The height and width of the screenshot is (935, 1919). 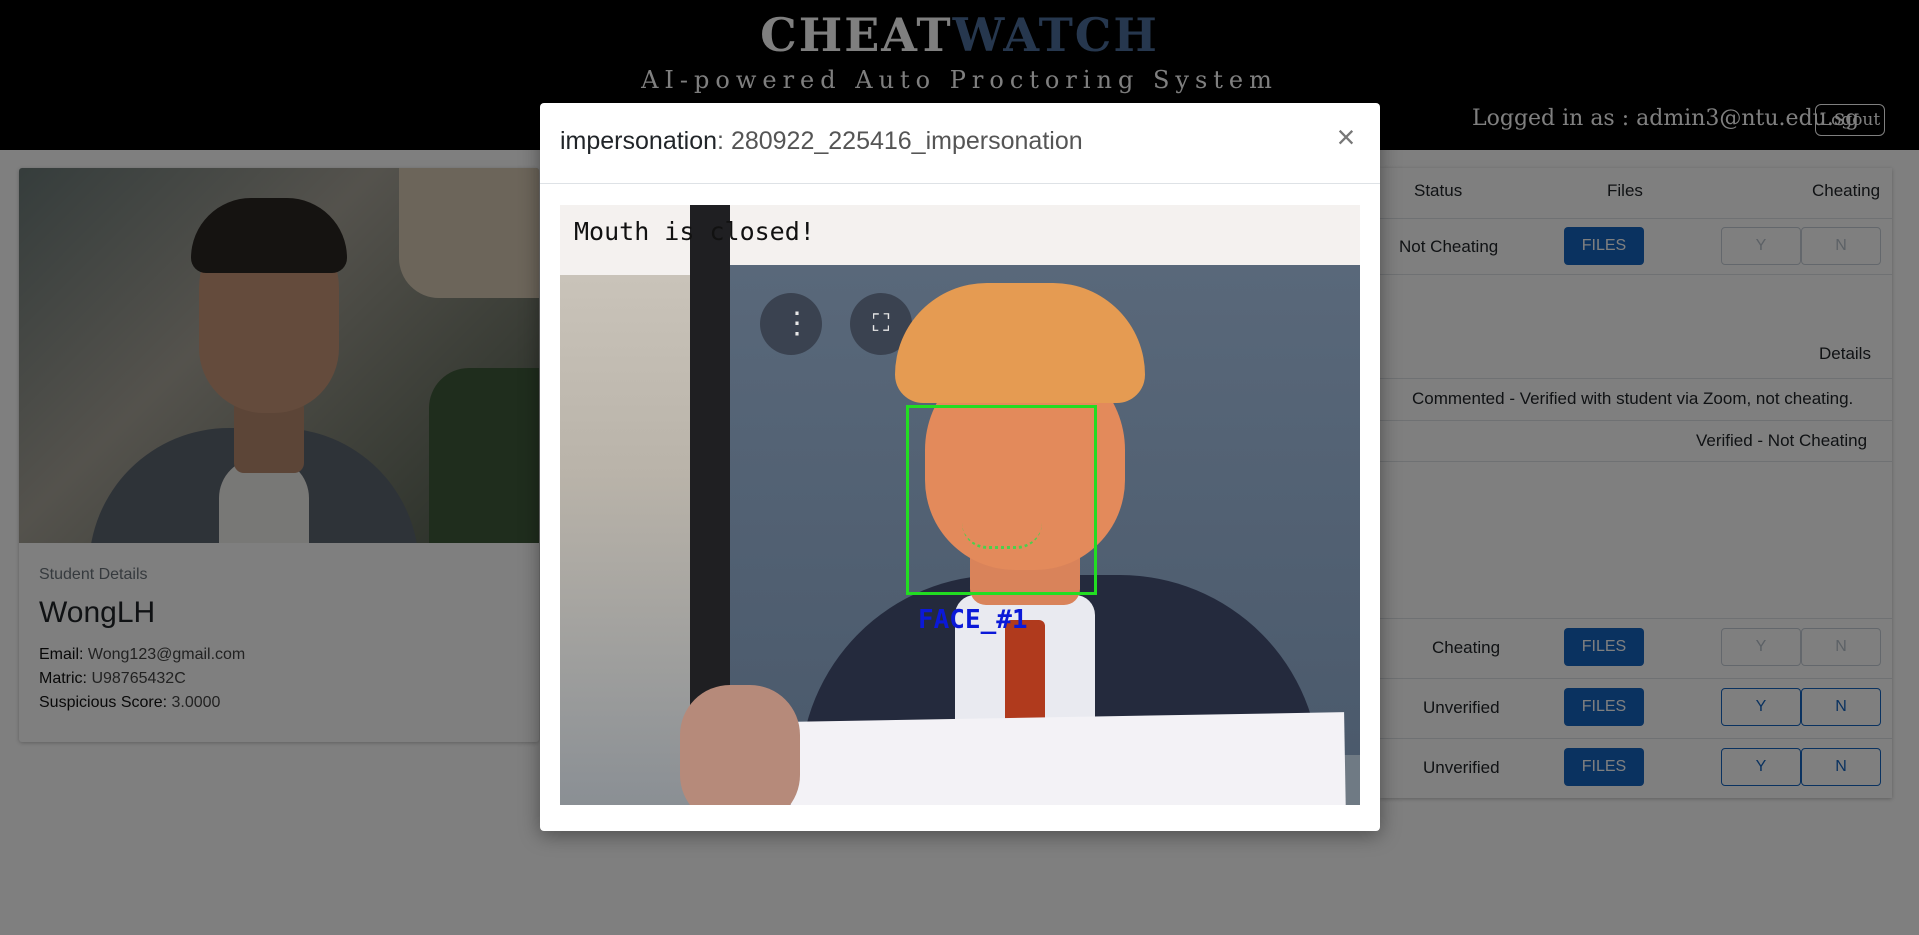 I want to click on modal-divider, so click(x=960, y=183).